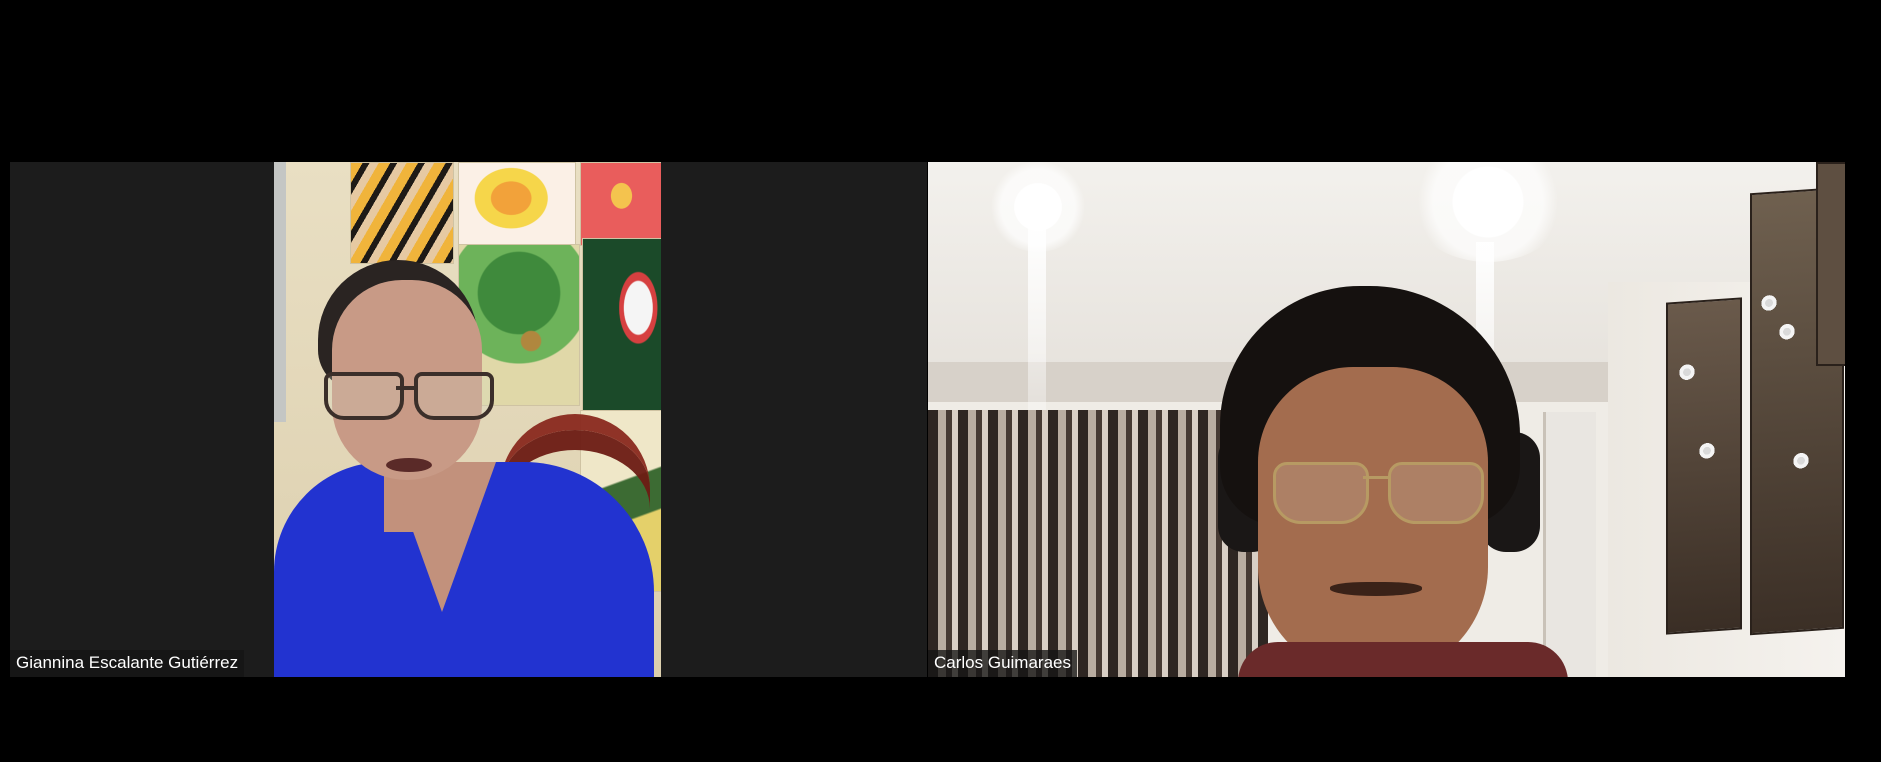 The image size is (1881, 762). I want to click on doorway, so click(1569, 544).